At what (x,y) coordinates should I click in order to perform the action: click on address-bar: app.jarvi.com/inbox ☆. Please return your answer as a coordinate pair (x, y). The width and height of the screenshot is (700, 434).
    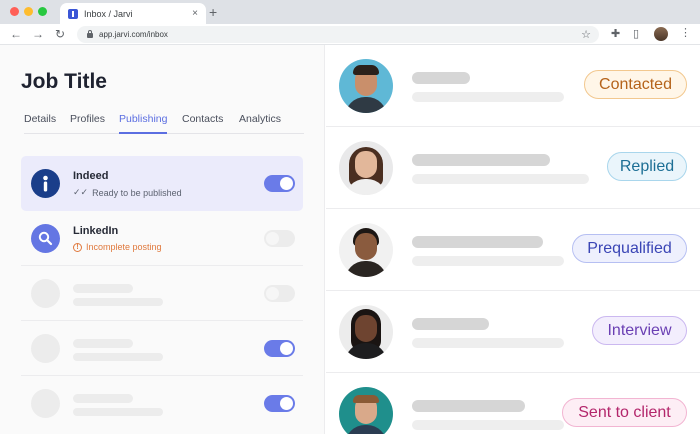
    Looking at the image, I should click on (338, 34).